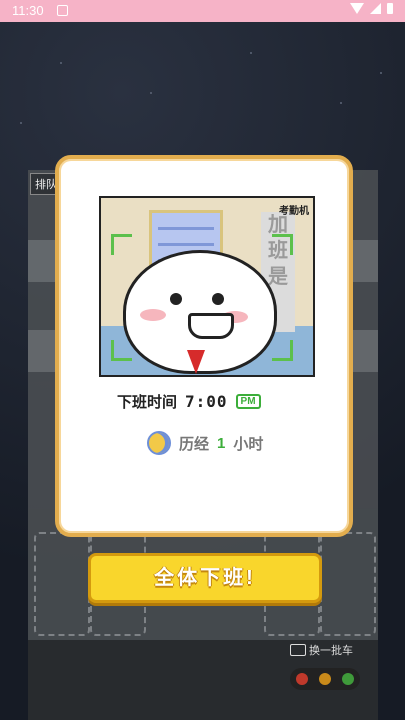 This screenshot has height=720, width=405. Describe the element at coordinates (28, 10) in the screenshot. I see `status-time: 11:30` at that location.